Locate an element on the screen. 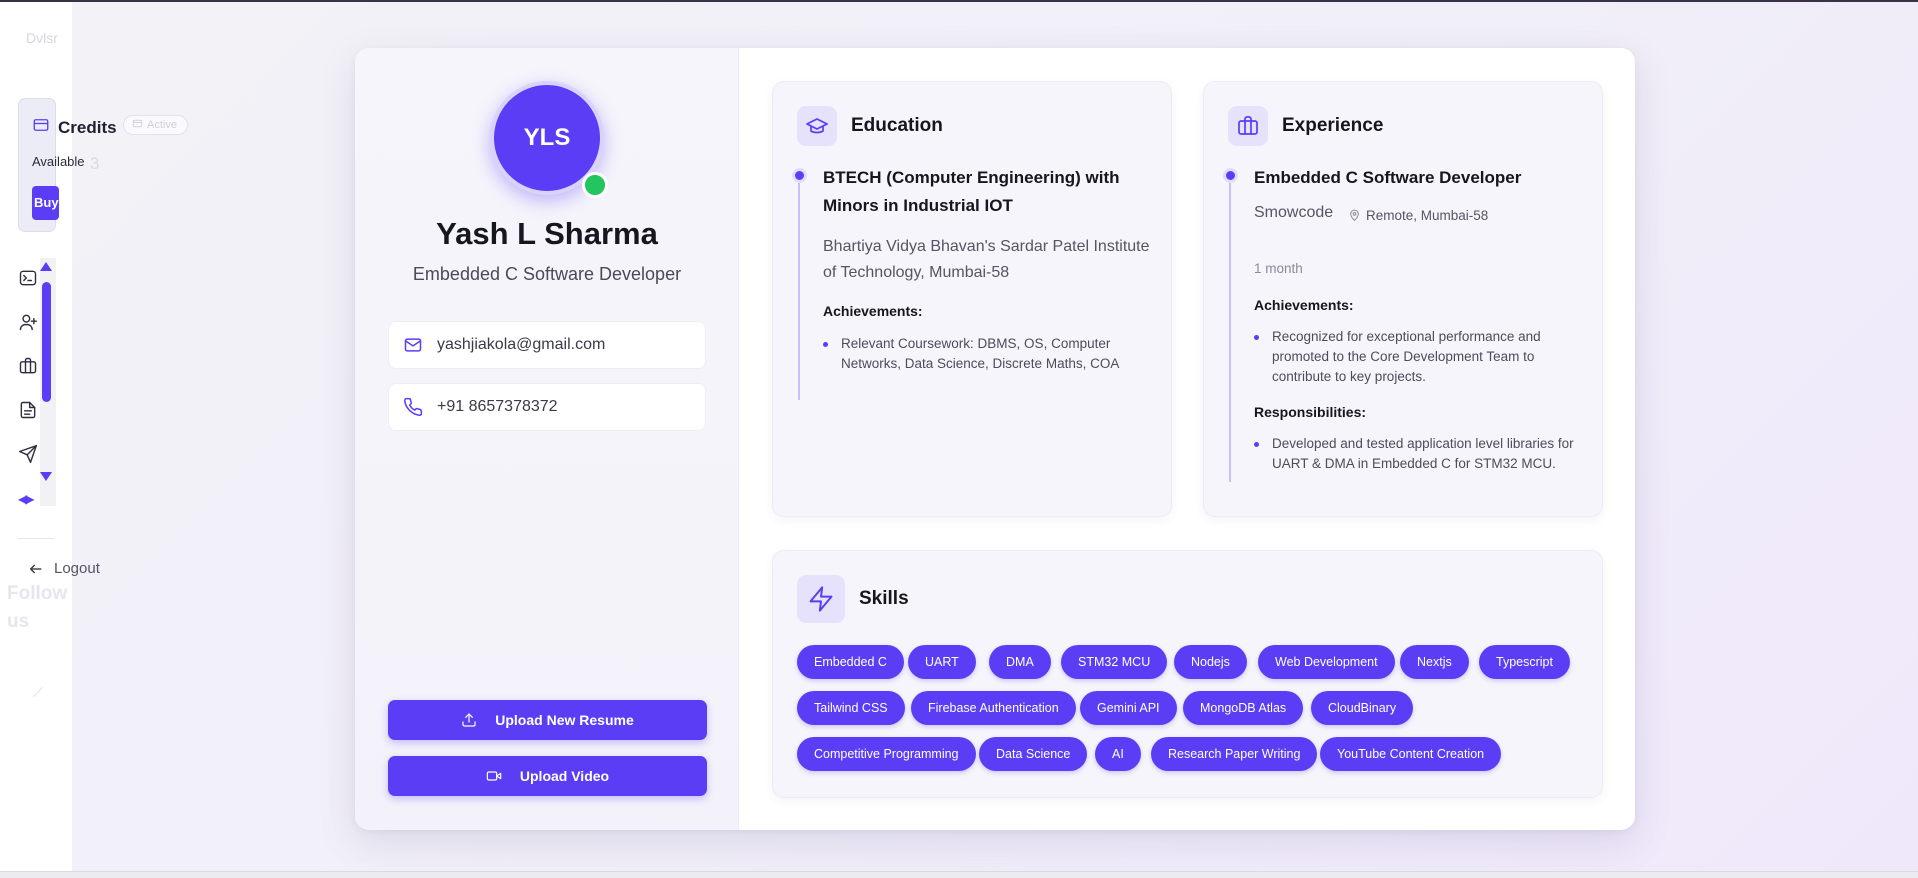 This screenshot has height=878, width=1918. online-status-indicator is located at coordinates (595, 185).